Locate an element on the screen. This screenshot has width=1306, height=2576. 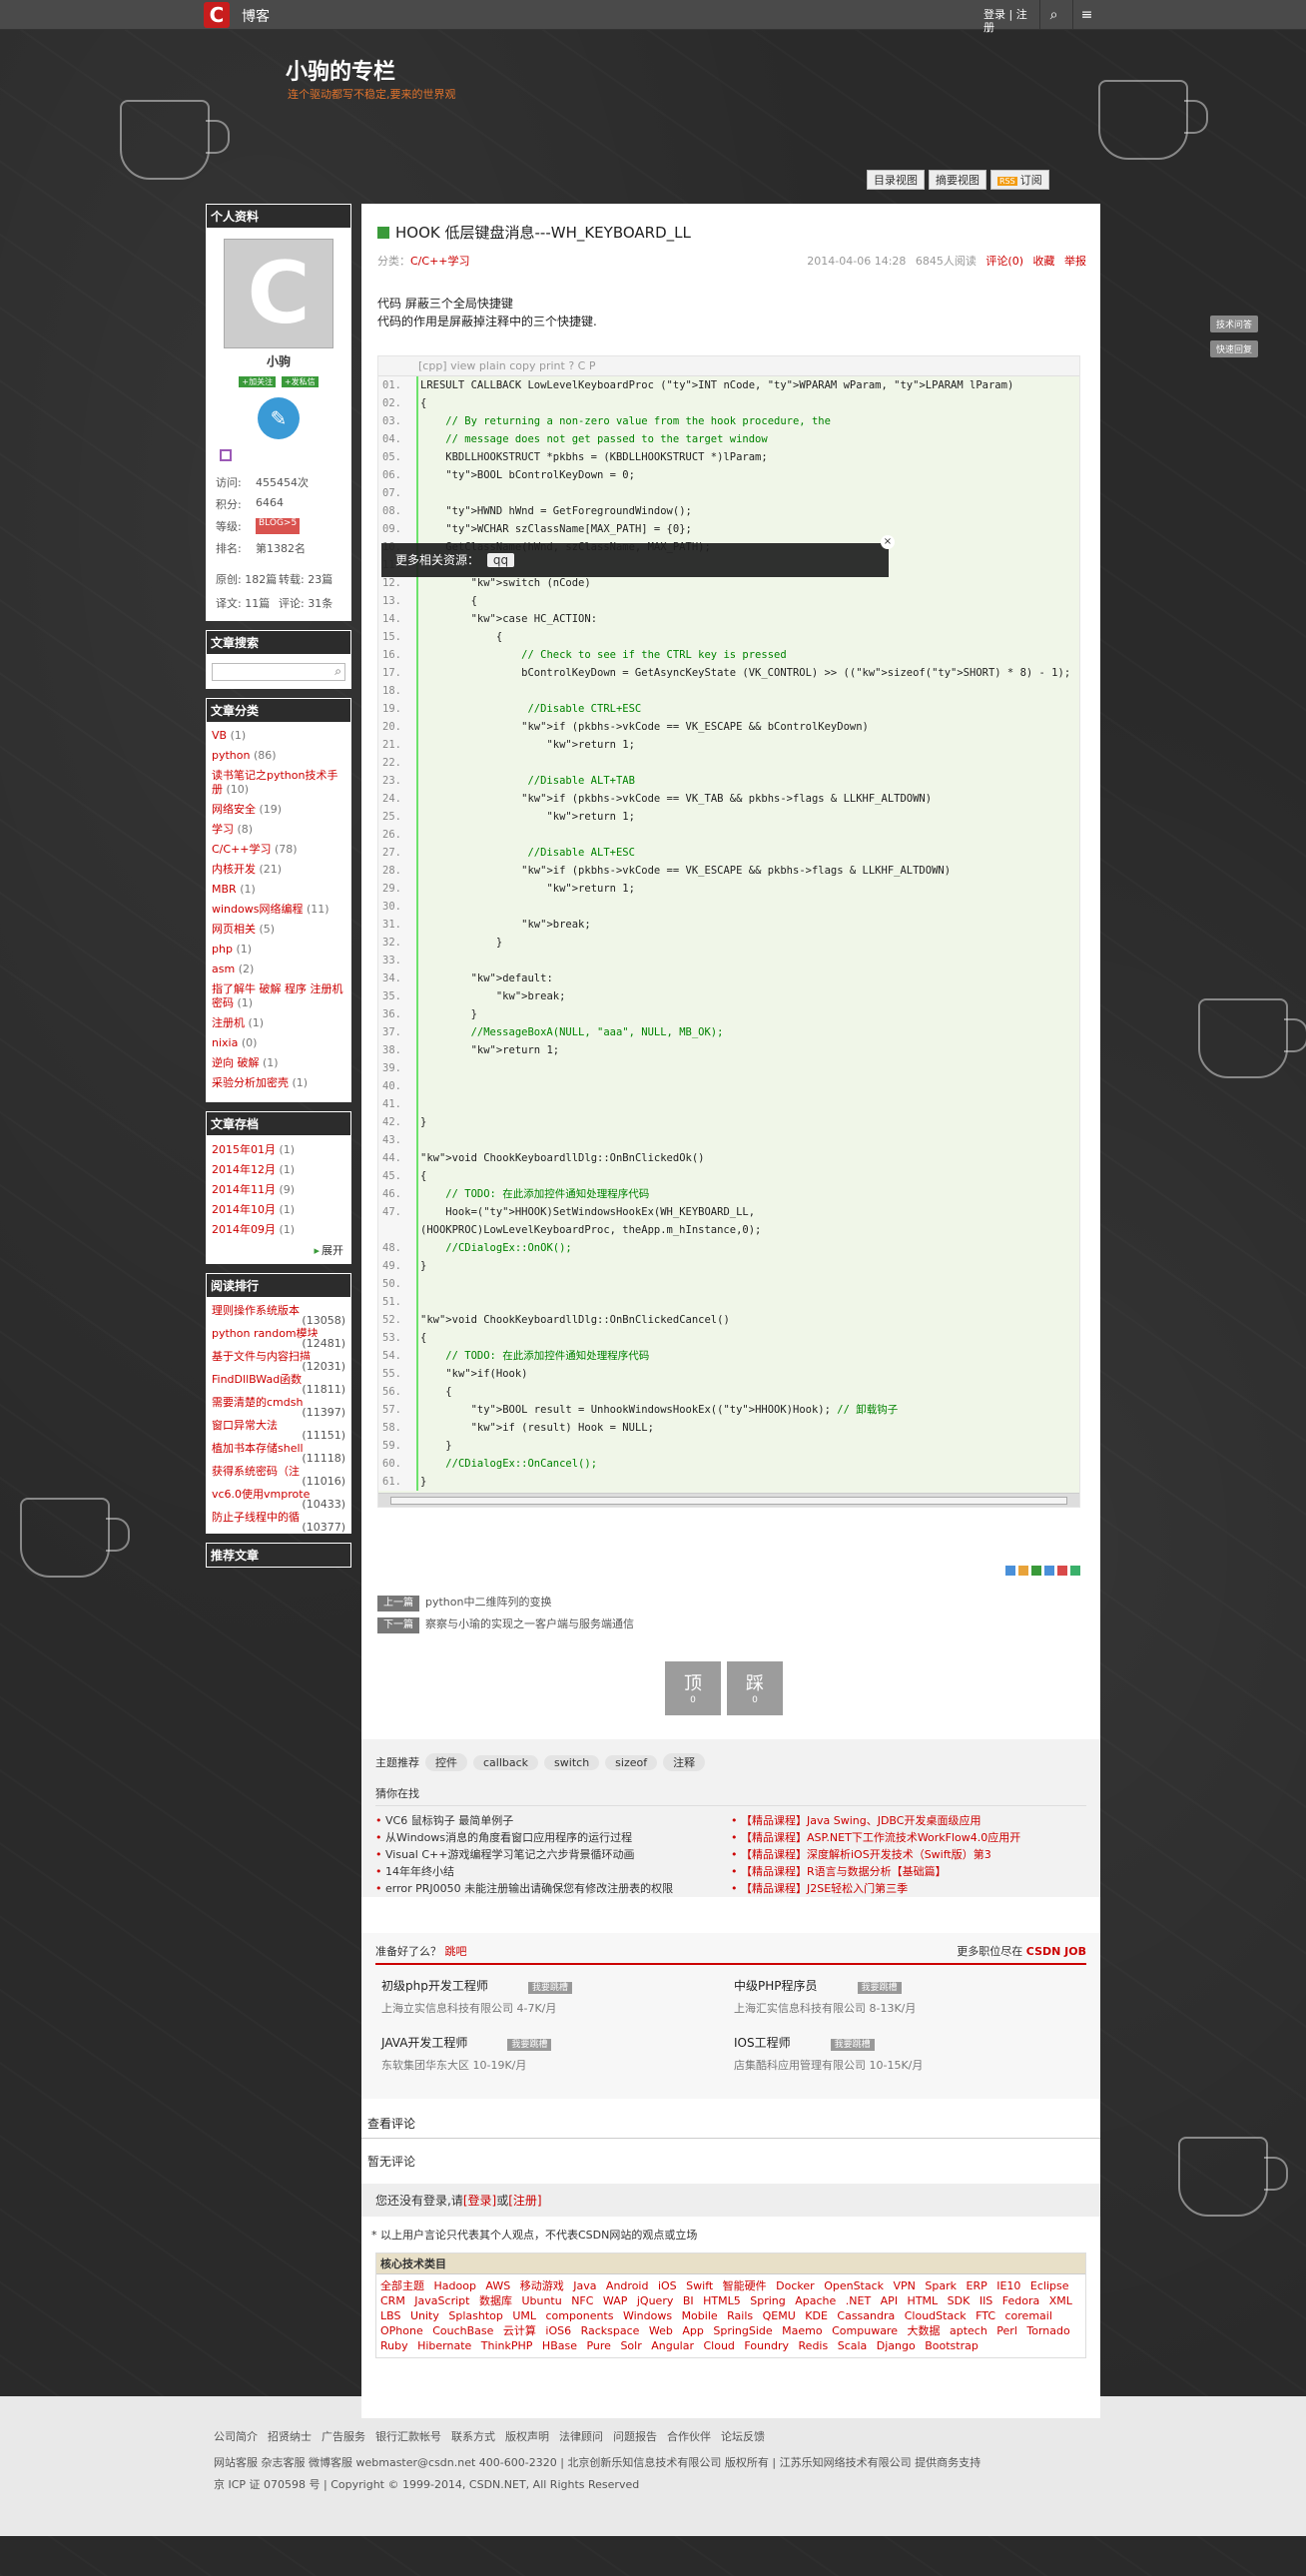
archive-item: 2014年09月 (1) is located at coordinates (278, 1230).